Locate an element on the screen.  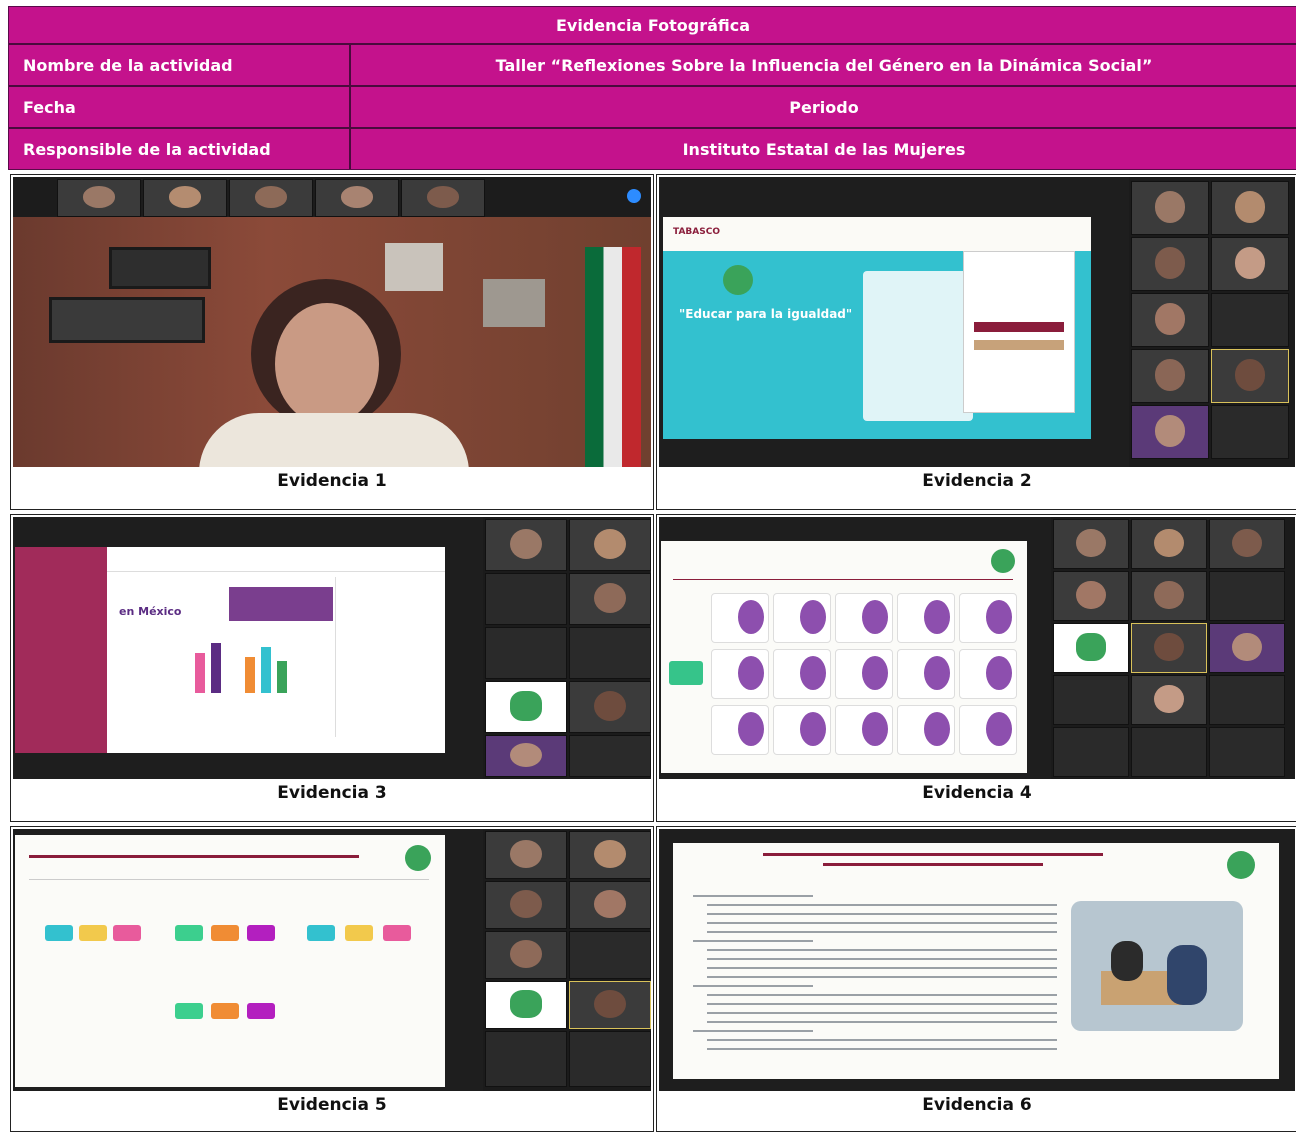
info-panel is located at coordinates (385, 657).